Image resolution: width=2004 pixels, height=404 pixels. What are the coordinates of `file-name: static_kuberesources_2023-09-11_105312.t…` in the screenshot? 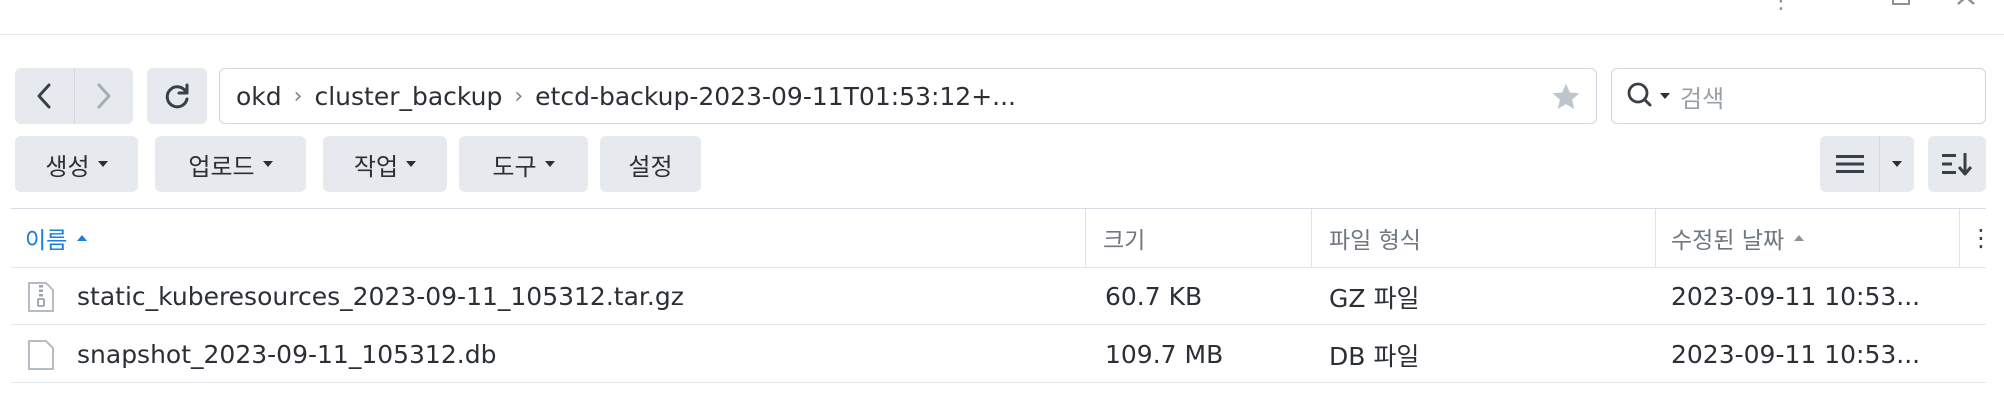 It's located at (380, 296).